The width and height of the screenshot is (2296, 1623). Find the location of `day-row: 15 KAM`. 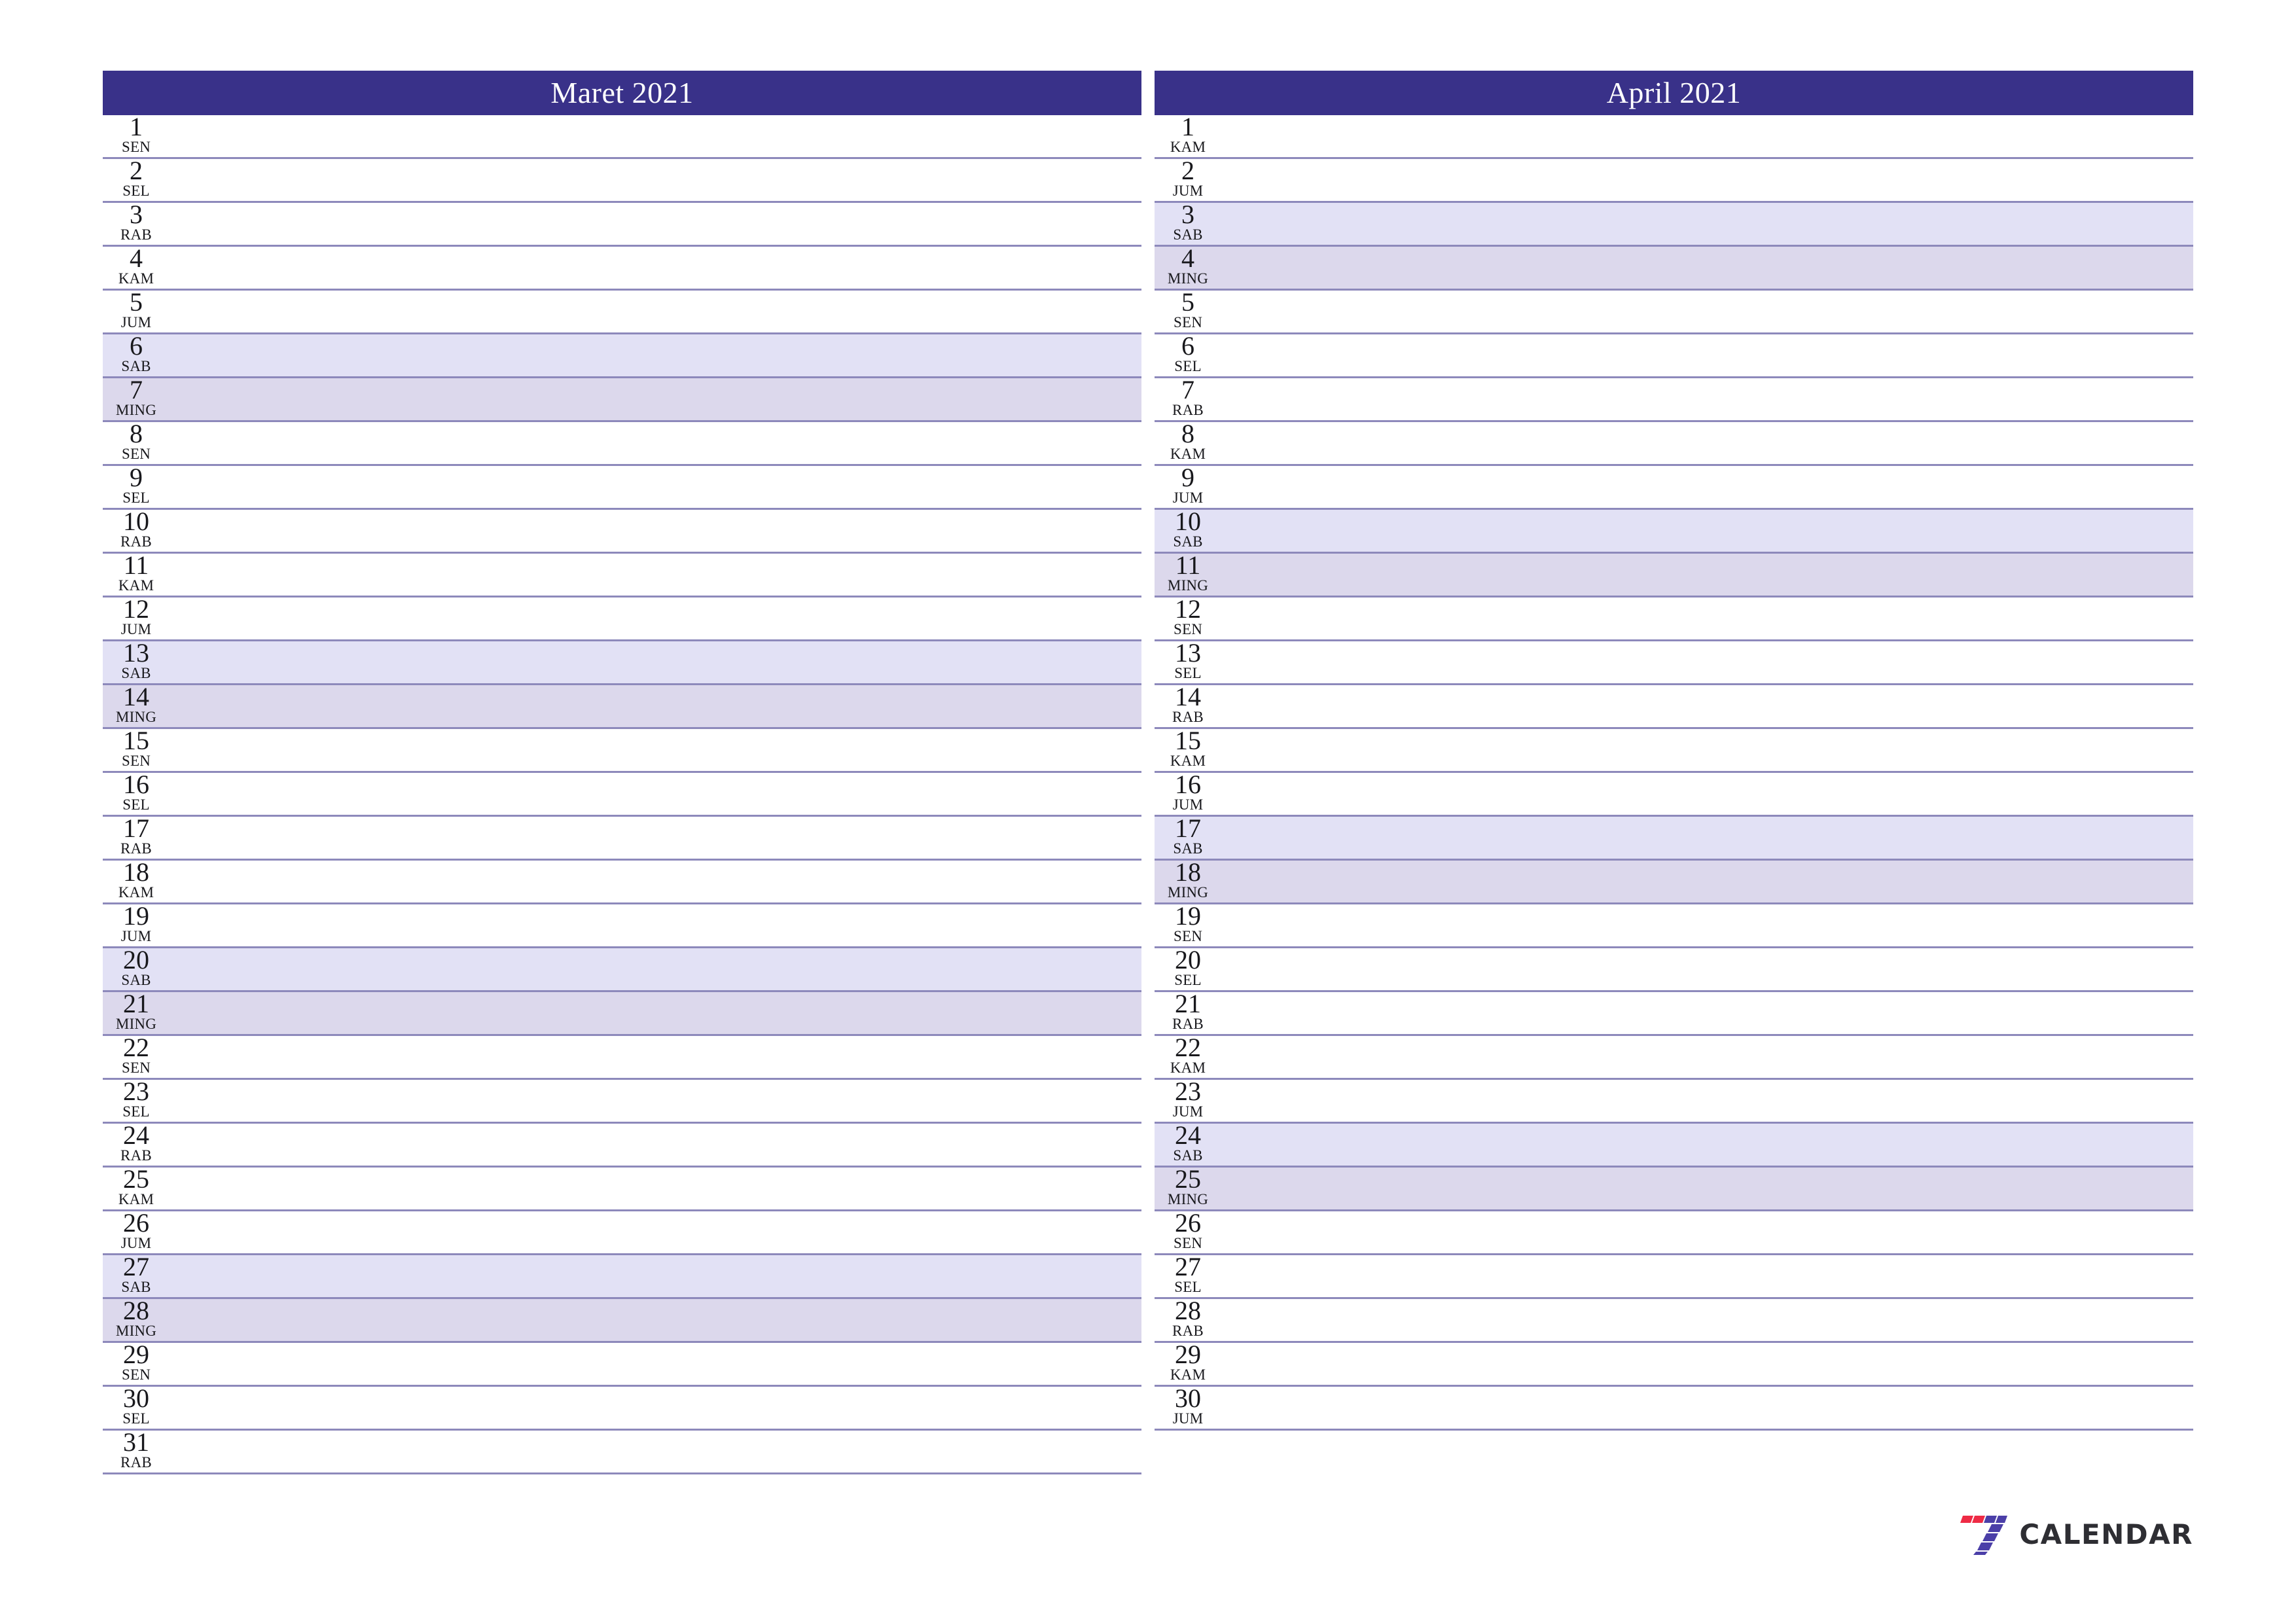

day-row: 15 KAM is located at coordinates (1674, 751).